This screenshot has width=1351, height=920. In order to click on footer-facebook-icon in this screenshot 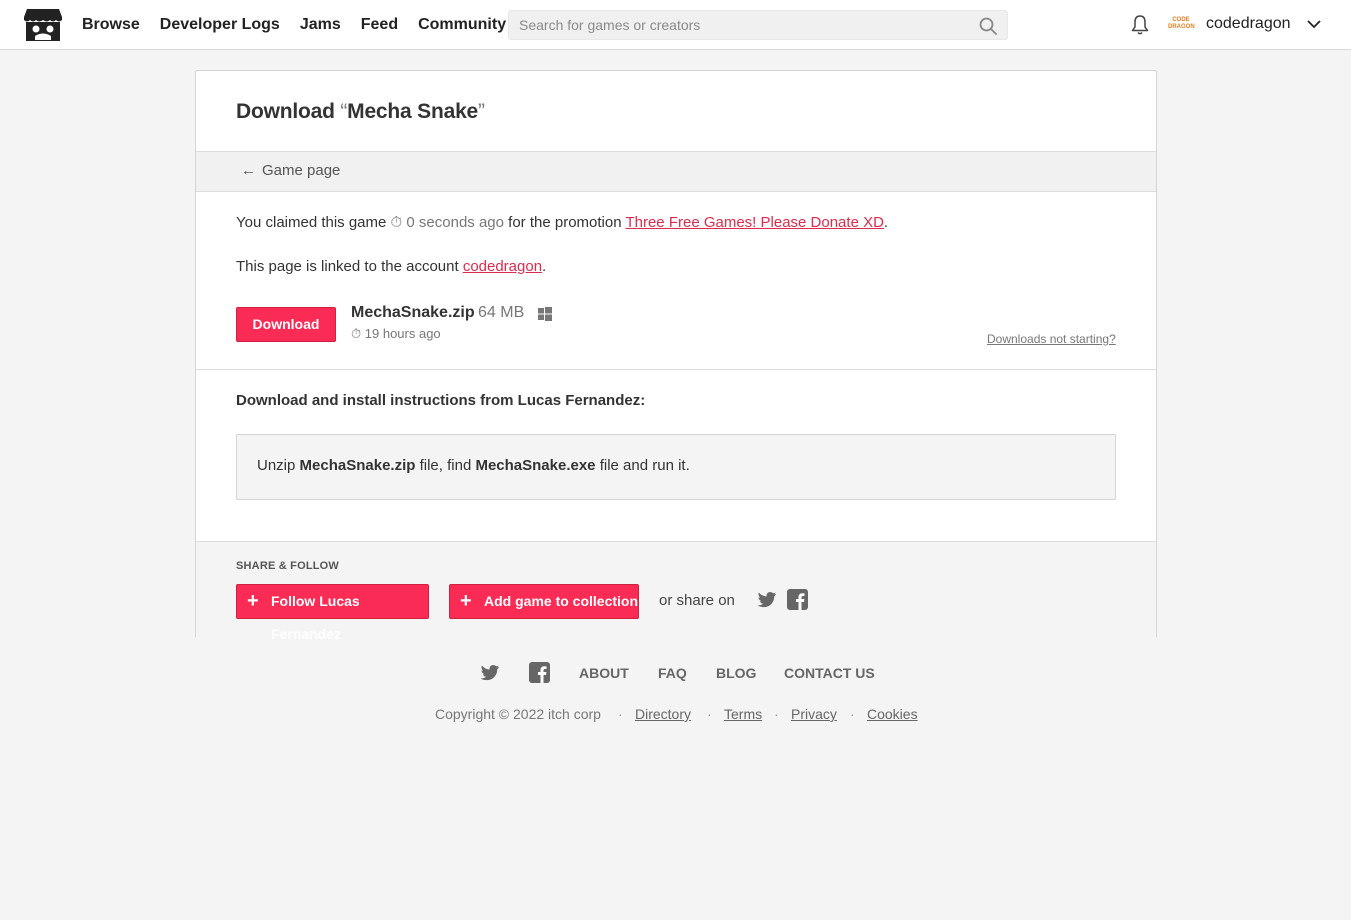, I will do `click(539, 672)`.